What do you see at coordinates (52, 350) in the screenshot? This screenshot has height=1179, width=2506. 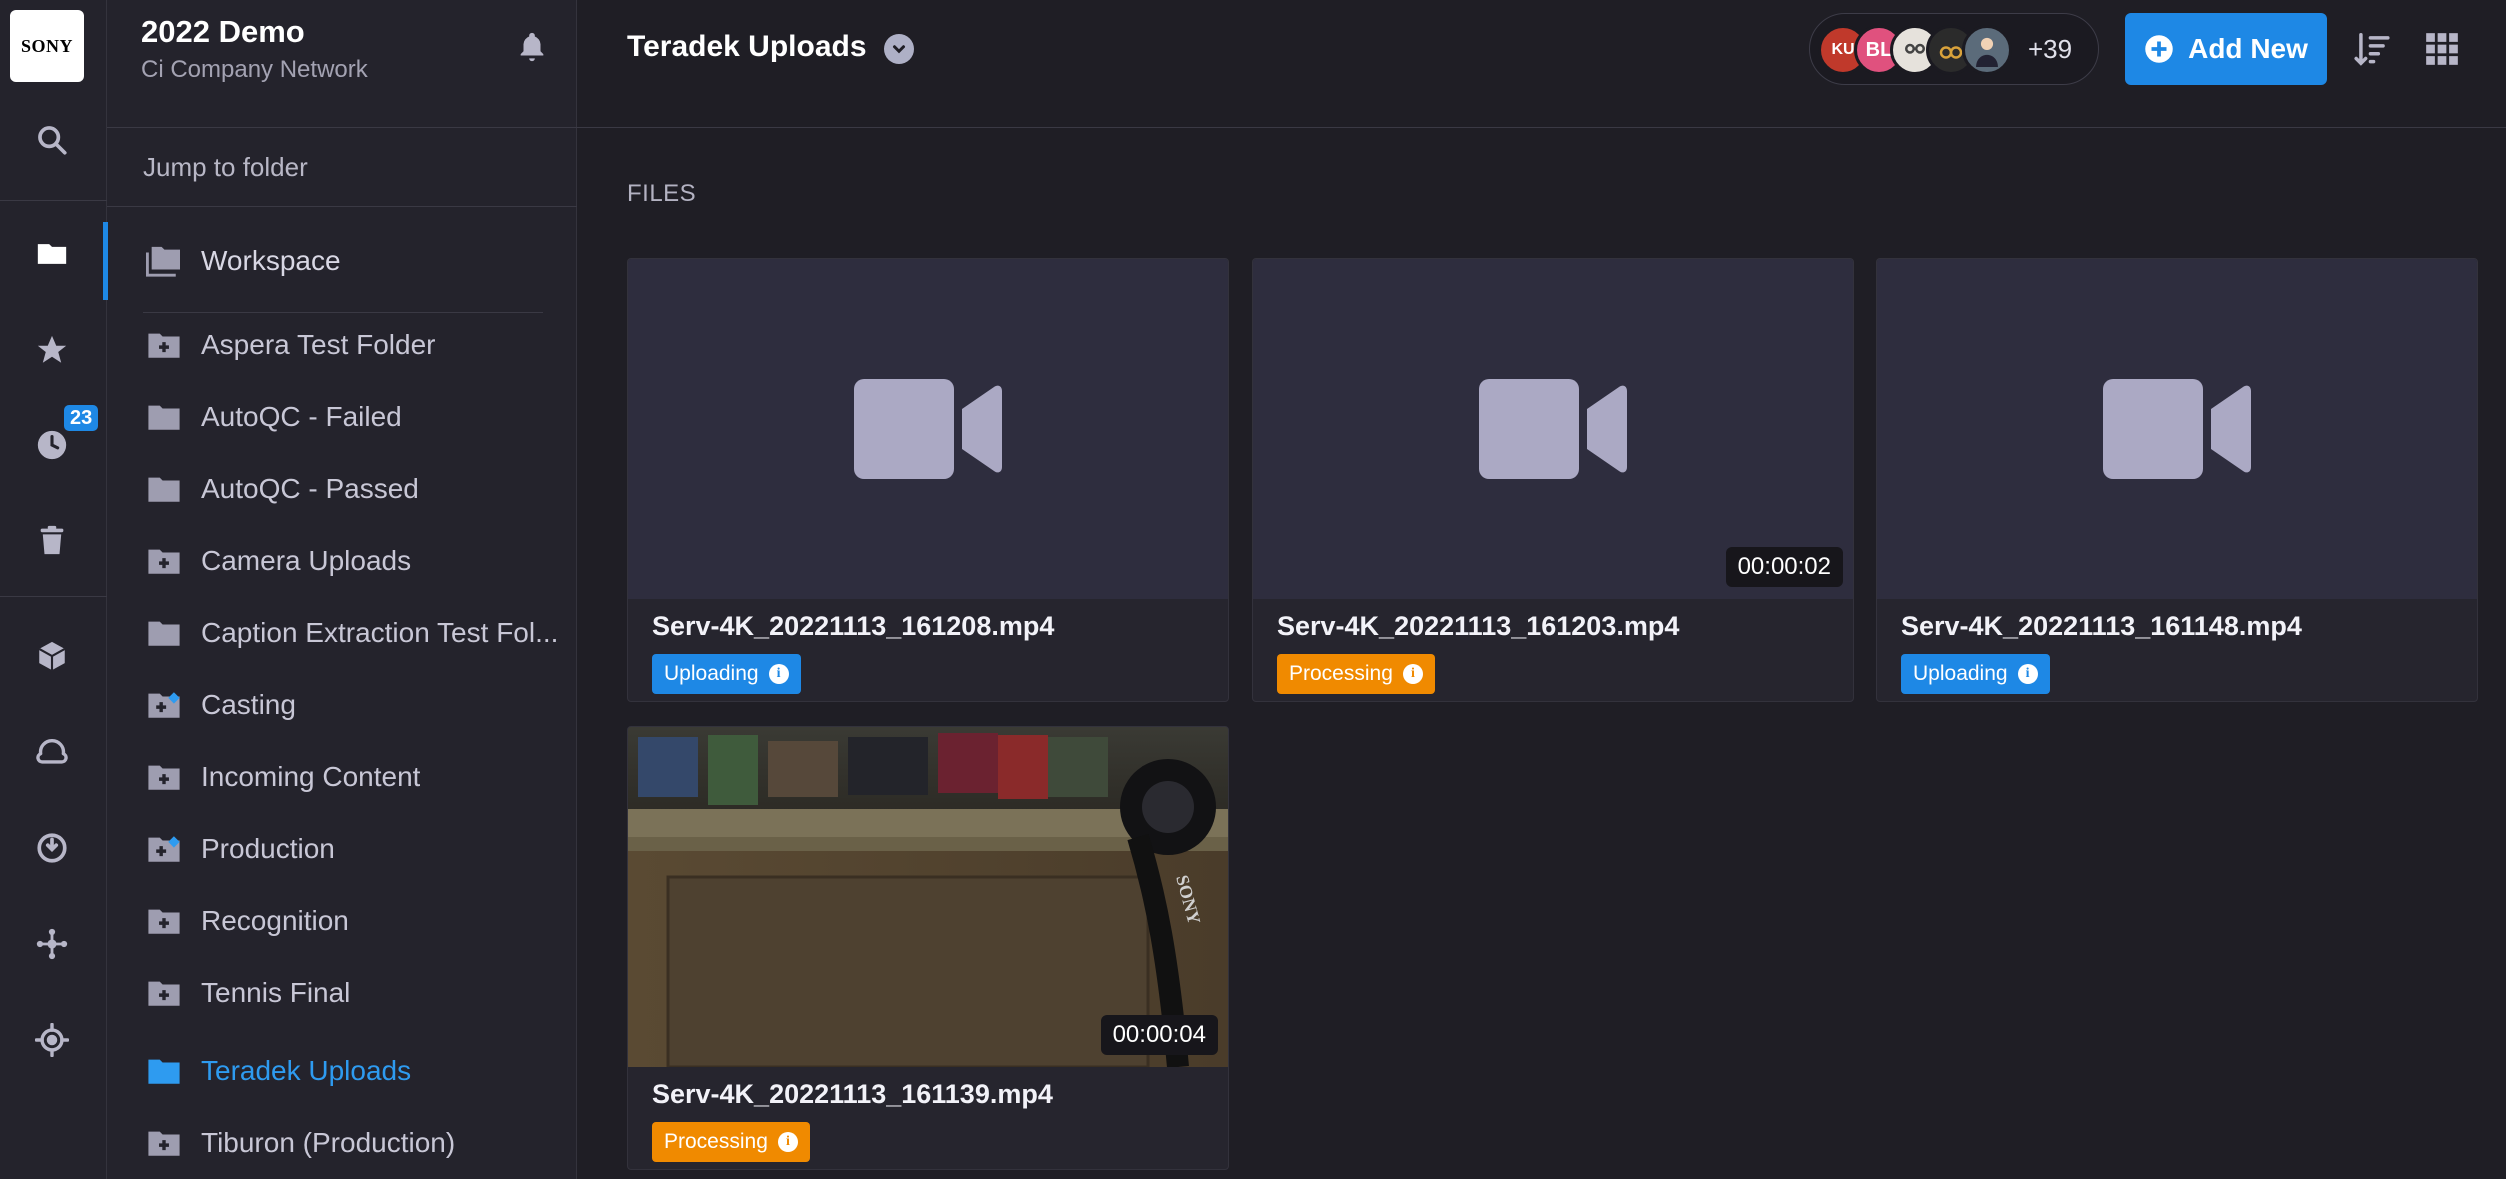 I see `star-icon` at bounding box center [52, 350].